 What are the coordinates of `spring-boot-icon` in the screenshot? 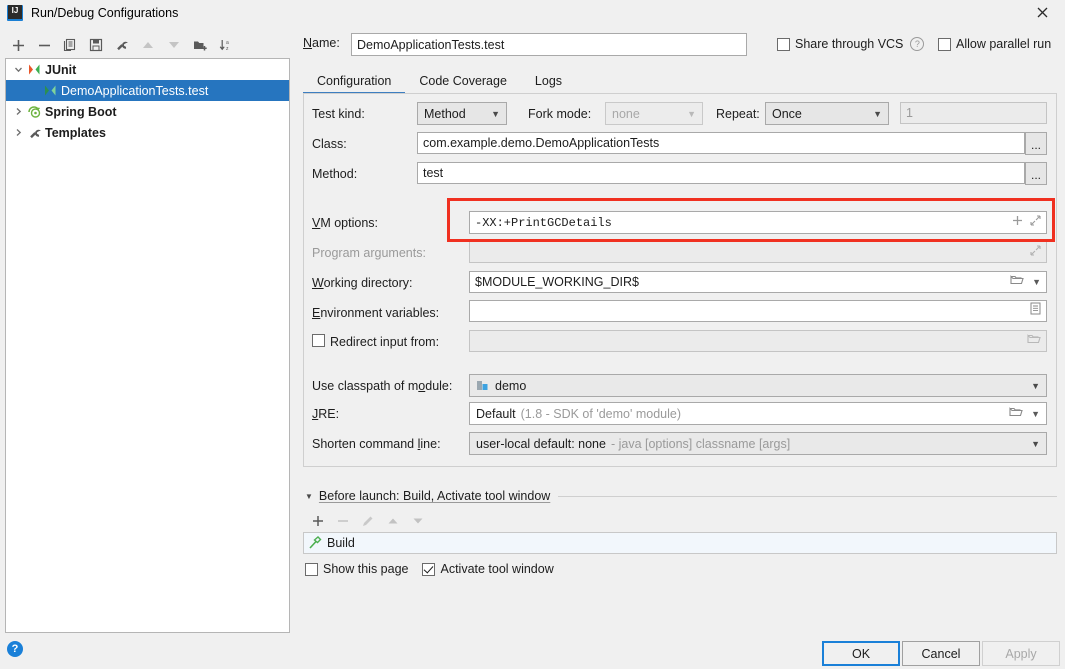 It's located at (34, 112).